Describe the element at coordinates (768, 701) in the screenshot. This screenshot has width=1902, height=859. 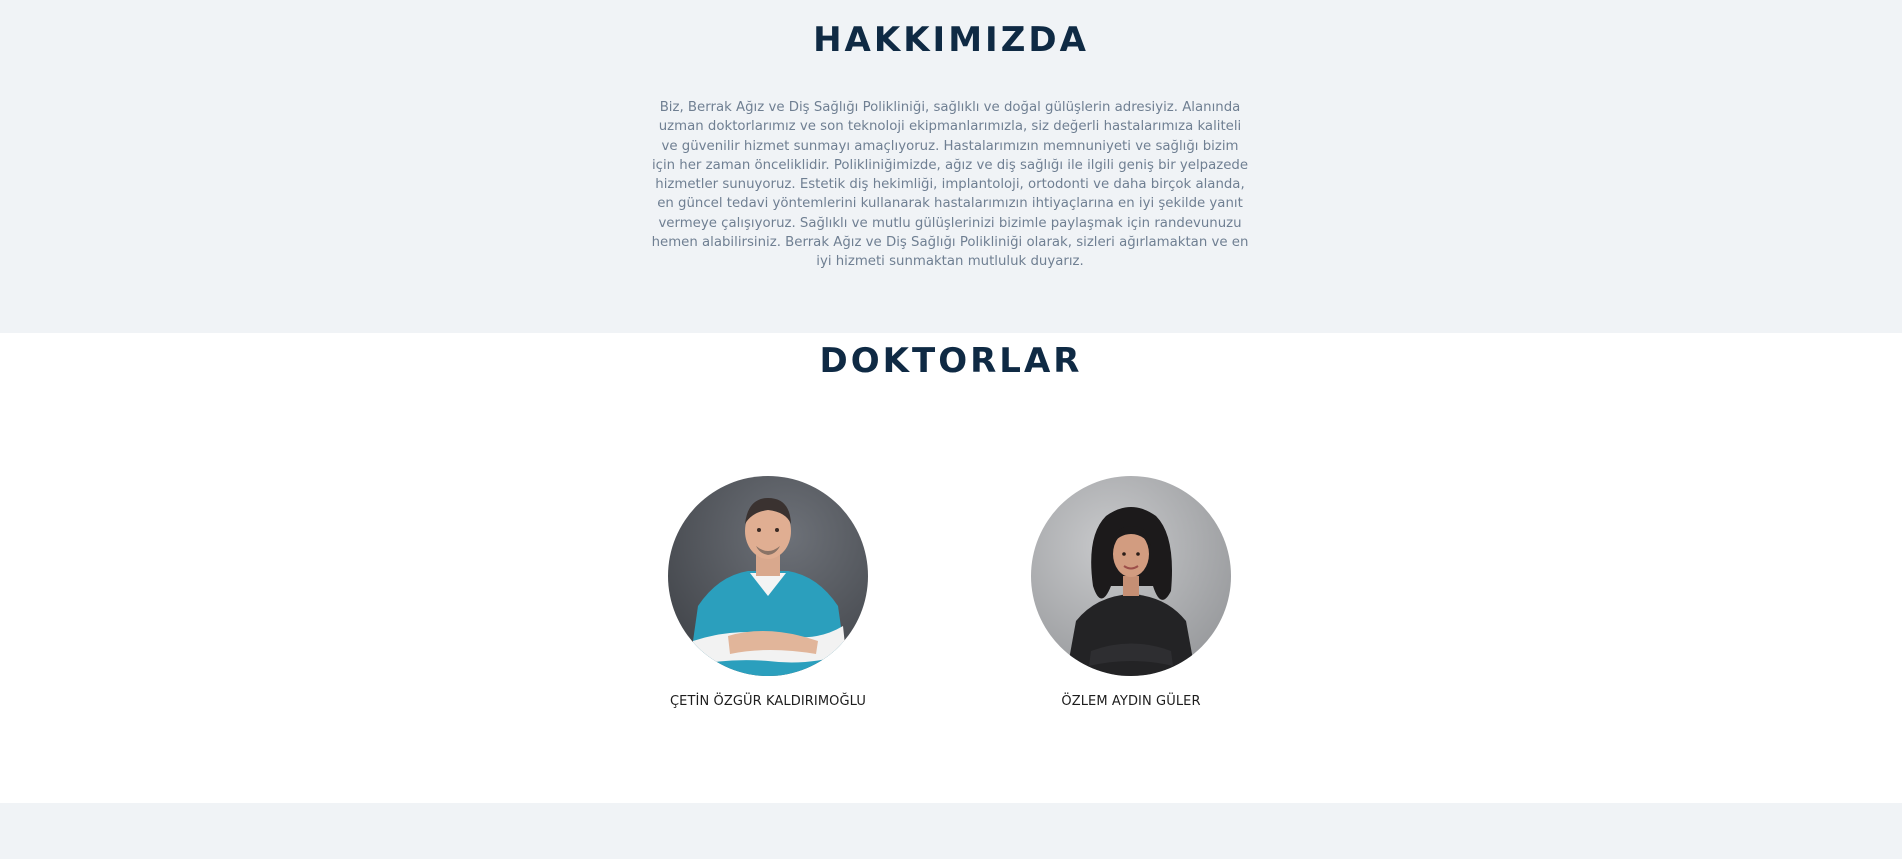
I see `doctor-name-1: ÇETİN ÖZGÜR KALDIRIMOĞLU` at that location.